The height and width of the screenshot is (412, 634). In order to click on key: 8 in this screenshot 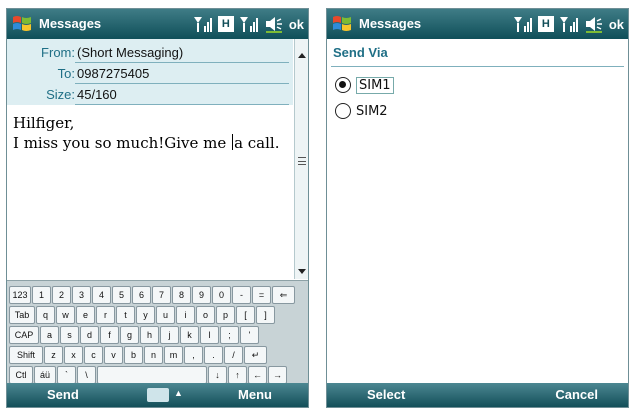, I will do `click(181, 295)`.